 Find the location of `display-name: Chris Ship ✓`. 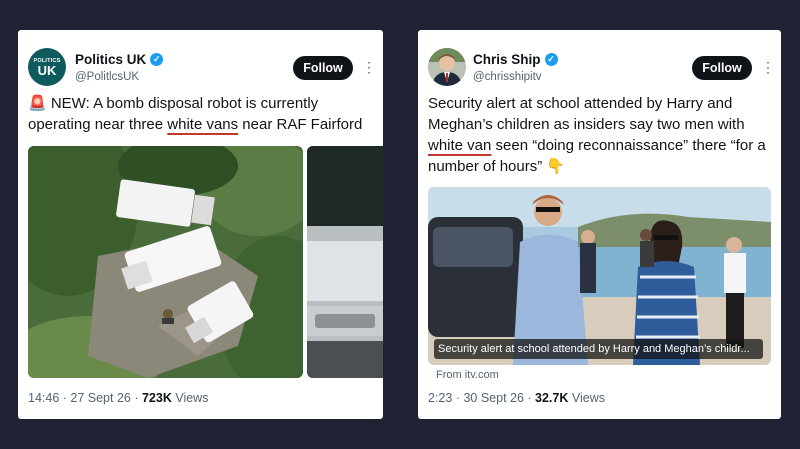

display-name: Chris Ship ✓ is located at coordinates (515, 59).